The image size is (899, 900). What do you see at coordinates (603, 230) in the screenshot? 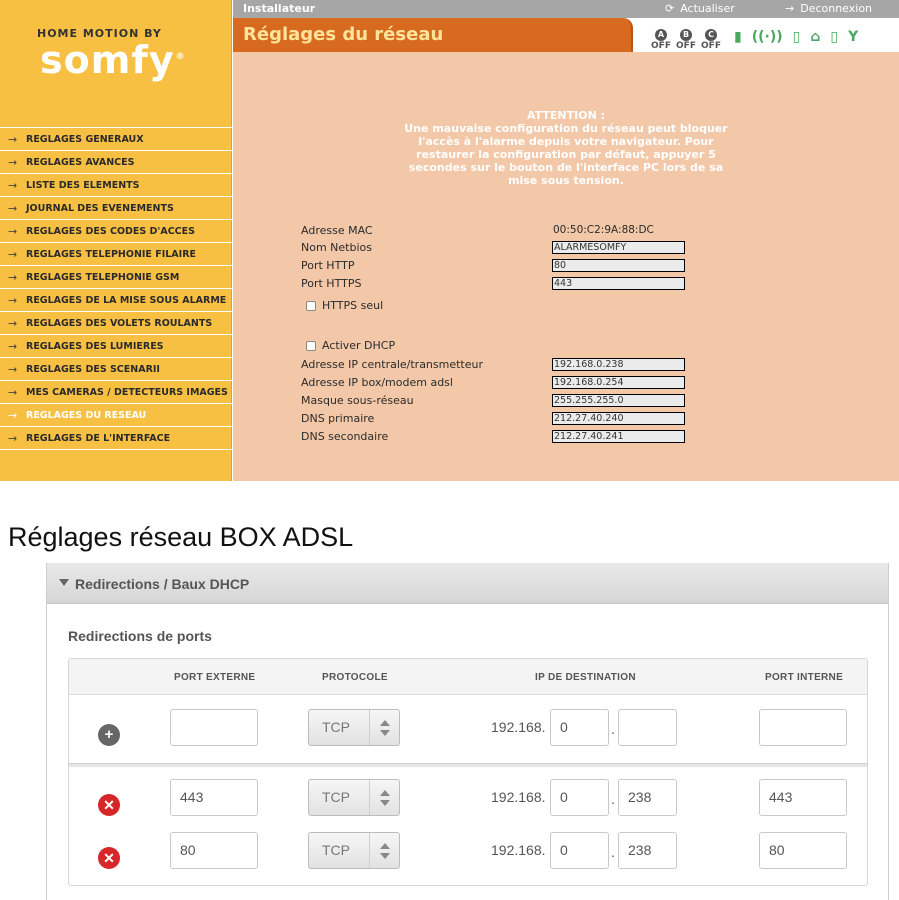
I see `mac-value: 00:50:C2:9A:88:DC` at bounding box center [603, 230].